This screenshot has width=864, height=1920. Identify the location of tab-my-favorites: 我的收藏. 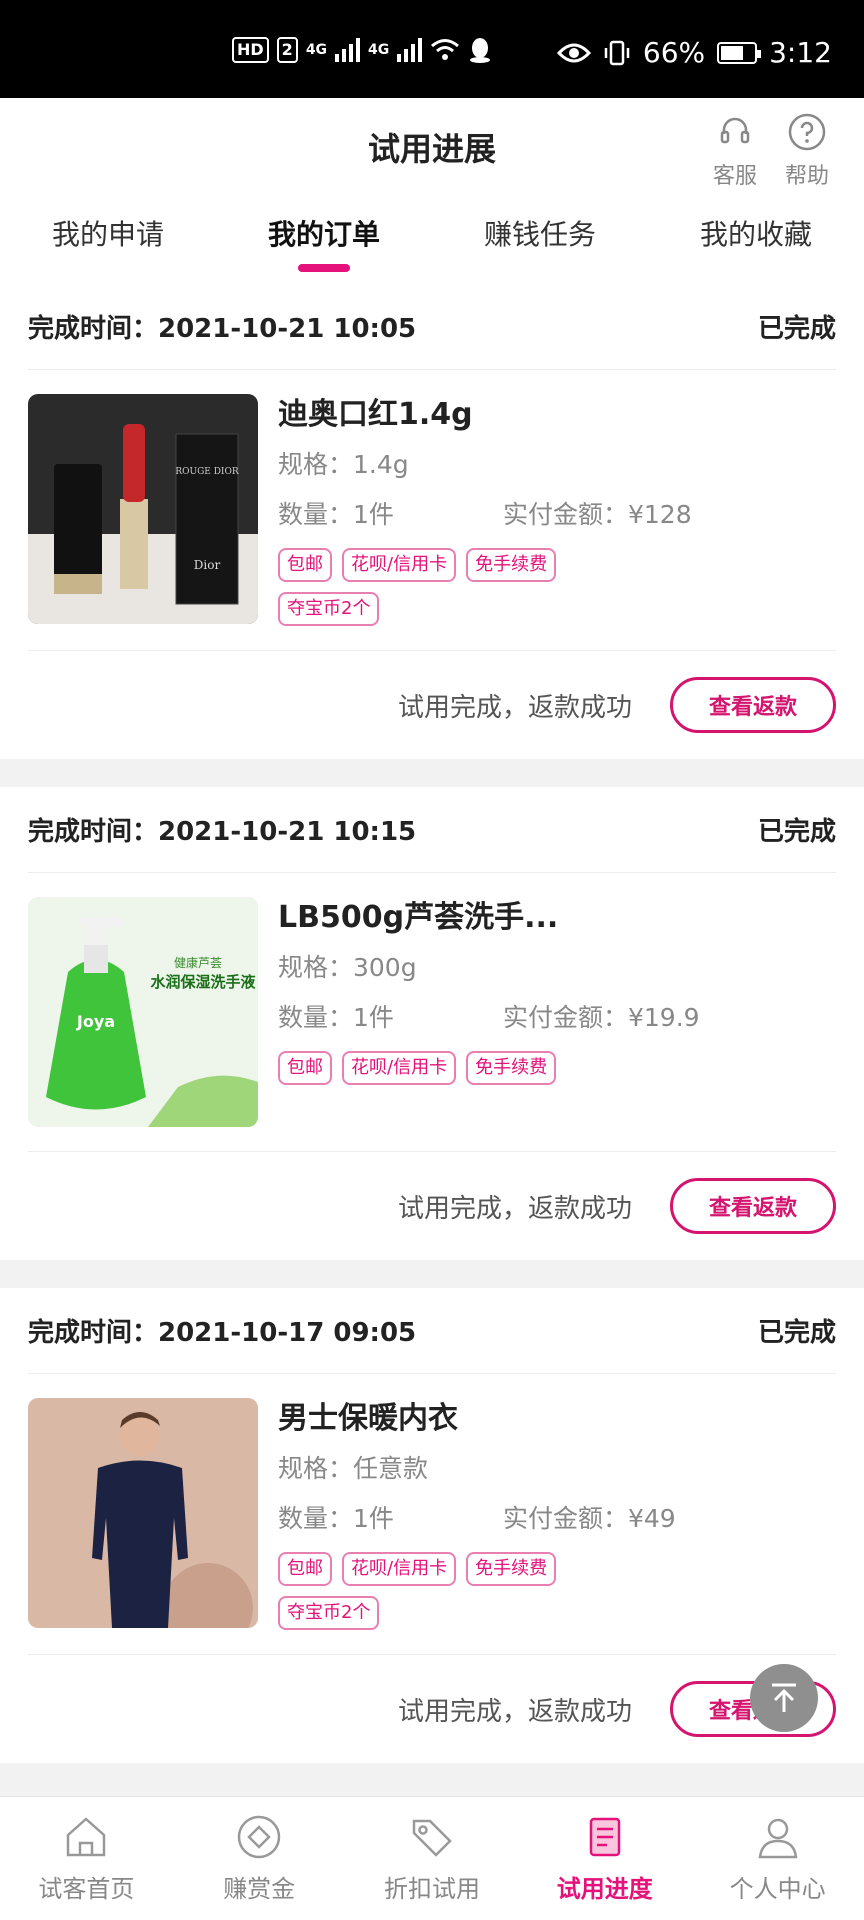
(756, 240).